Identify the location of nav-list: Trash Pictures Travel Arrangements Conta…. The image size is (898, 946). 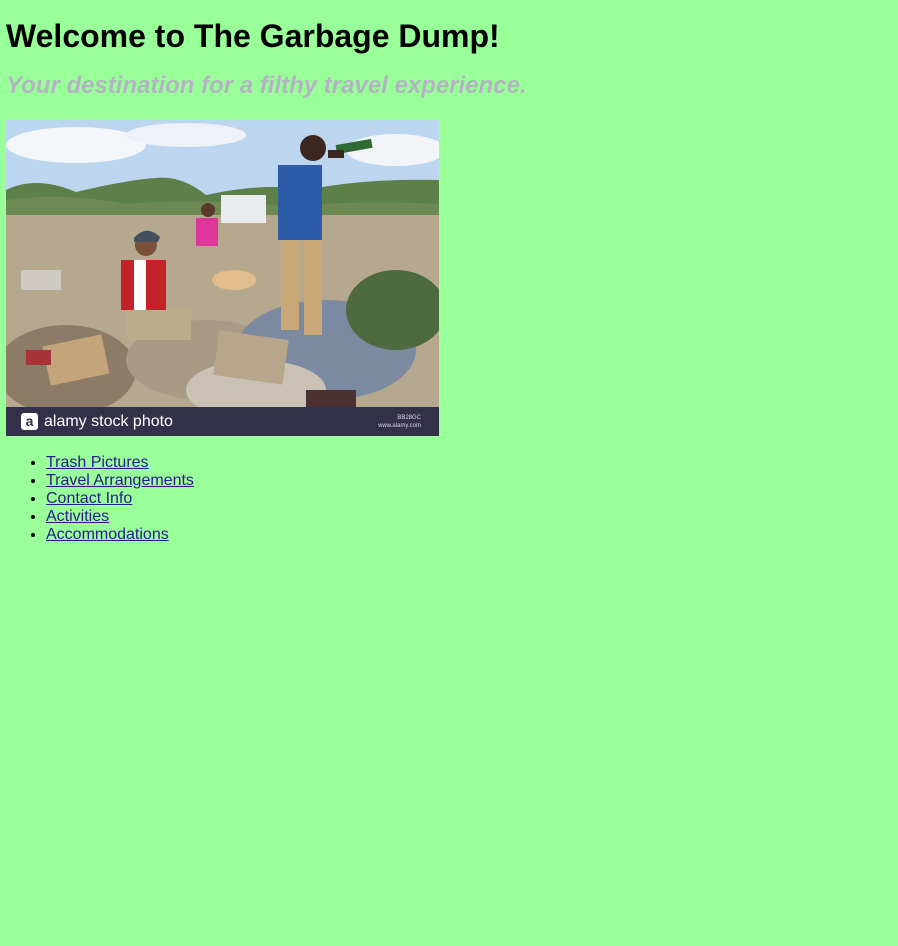
(449, 499).